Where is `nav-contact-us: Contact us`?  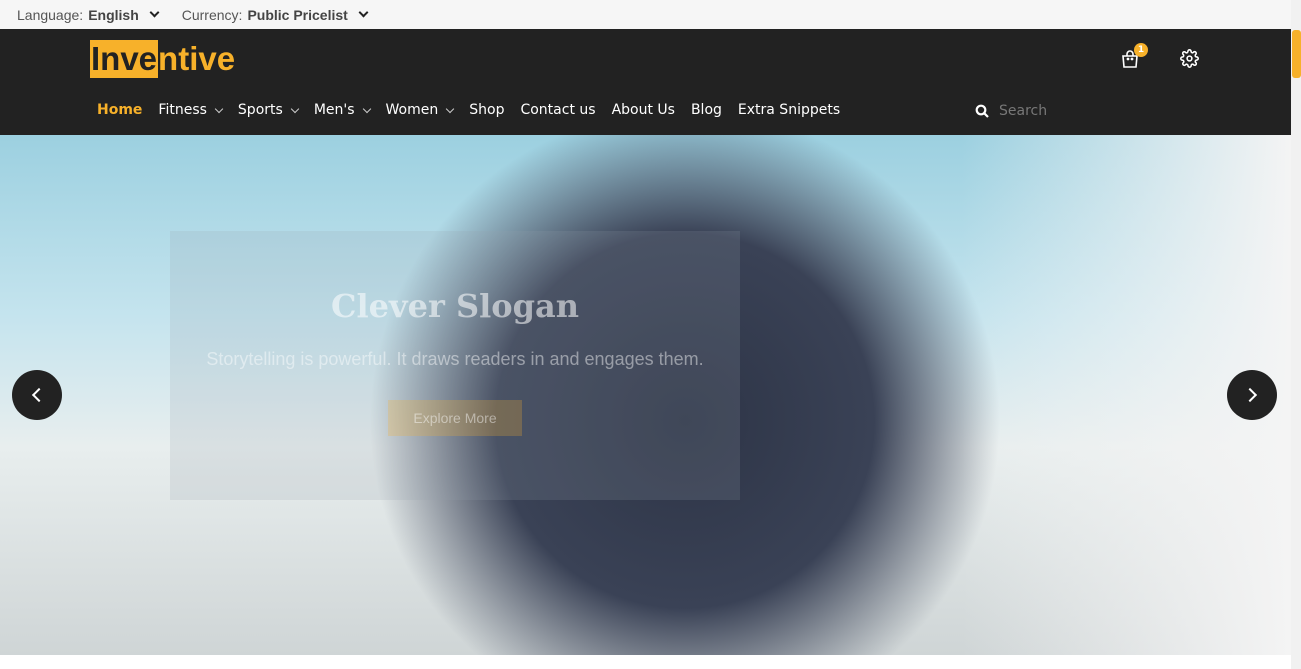 nav-contact-us: Contact us is located at coordinates (557, 110).